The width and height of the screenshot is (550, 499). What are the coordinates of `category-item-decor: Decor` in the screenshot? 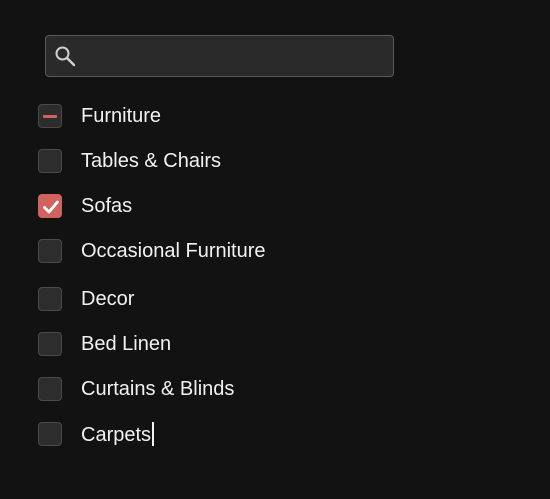 It's located at (188, 300).